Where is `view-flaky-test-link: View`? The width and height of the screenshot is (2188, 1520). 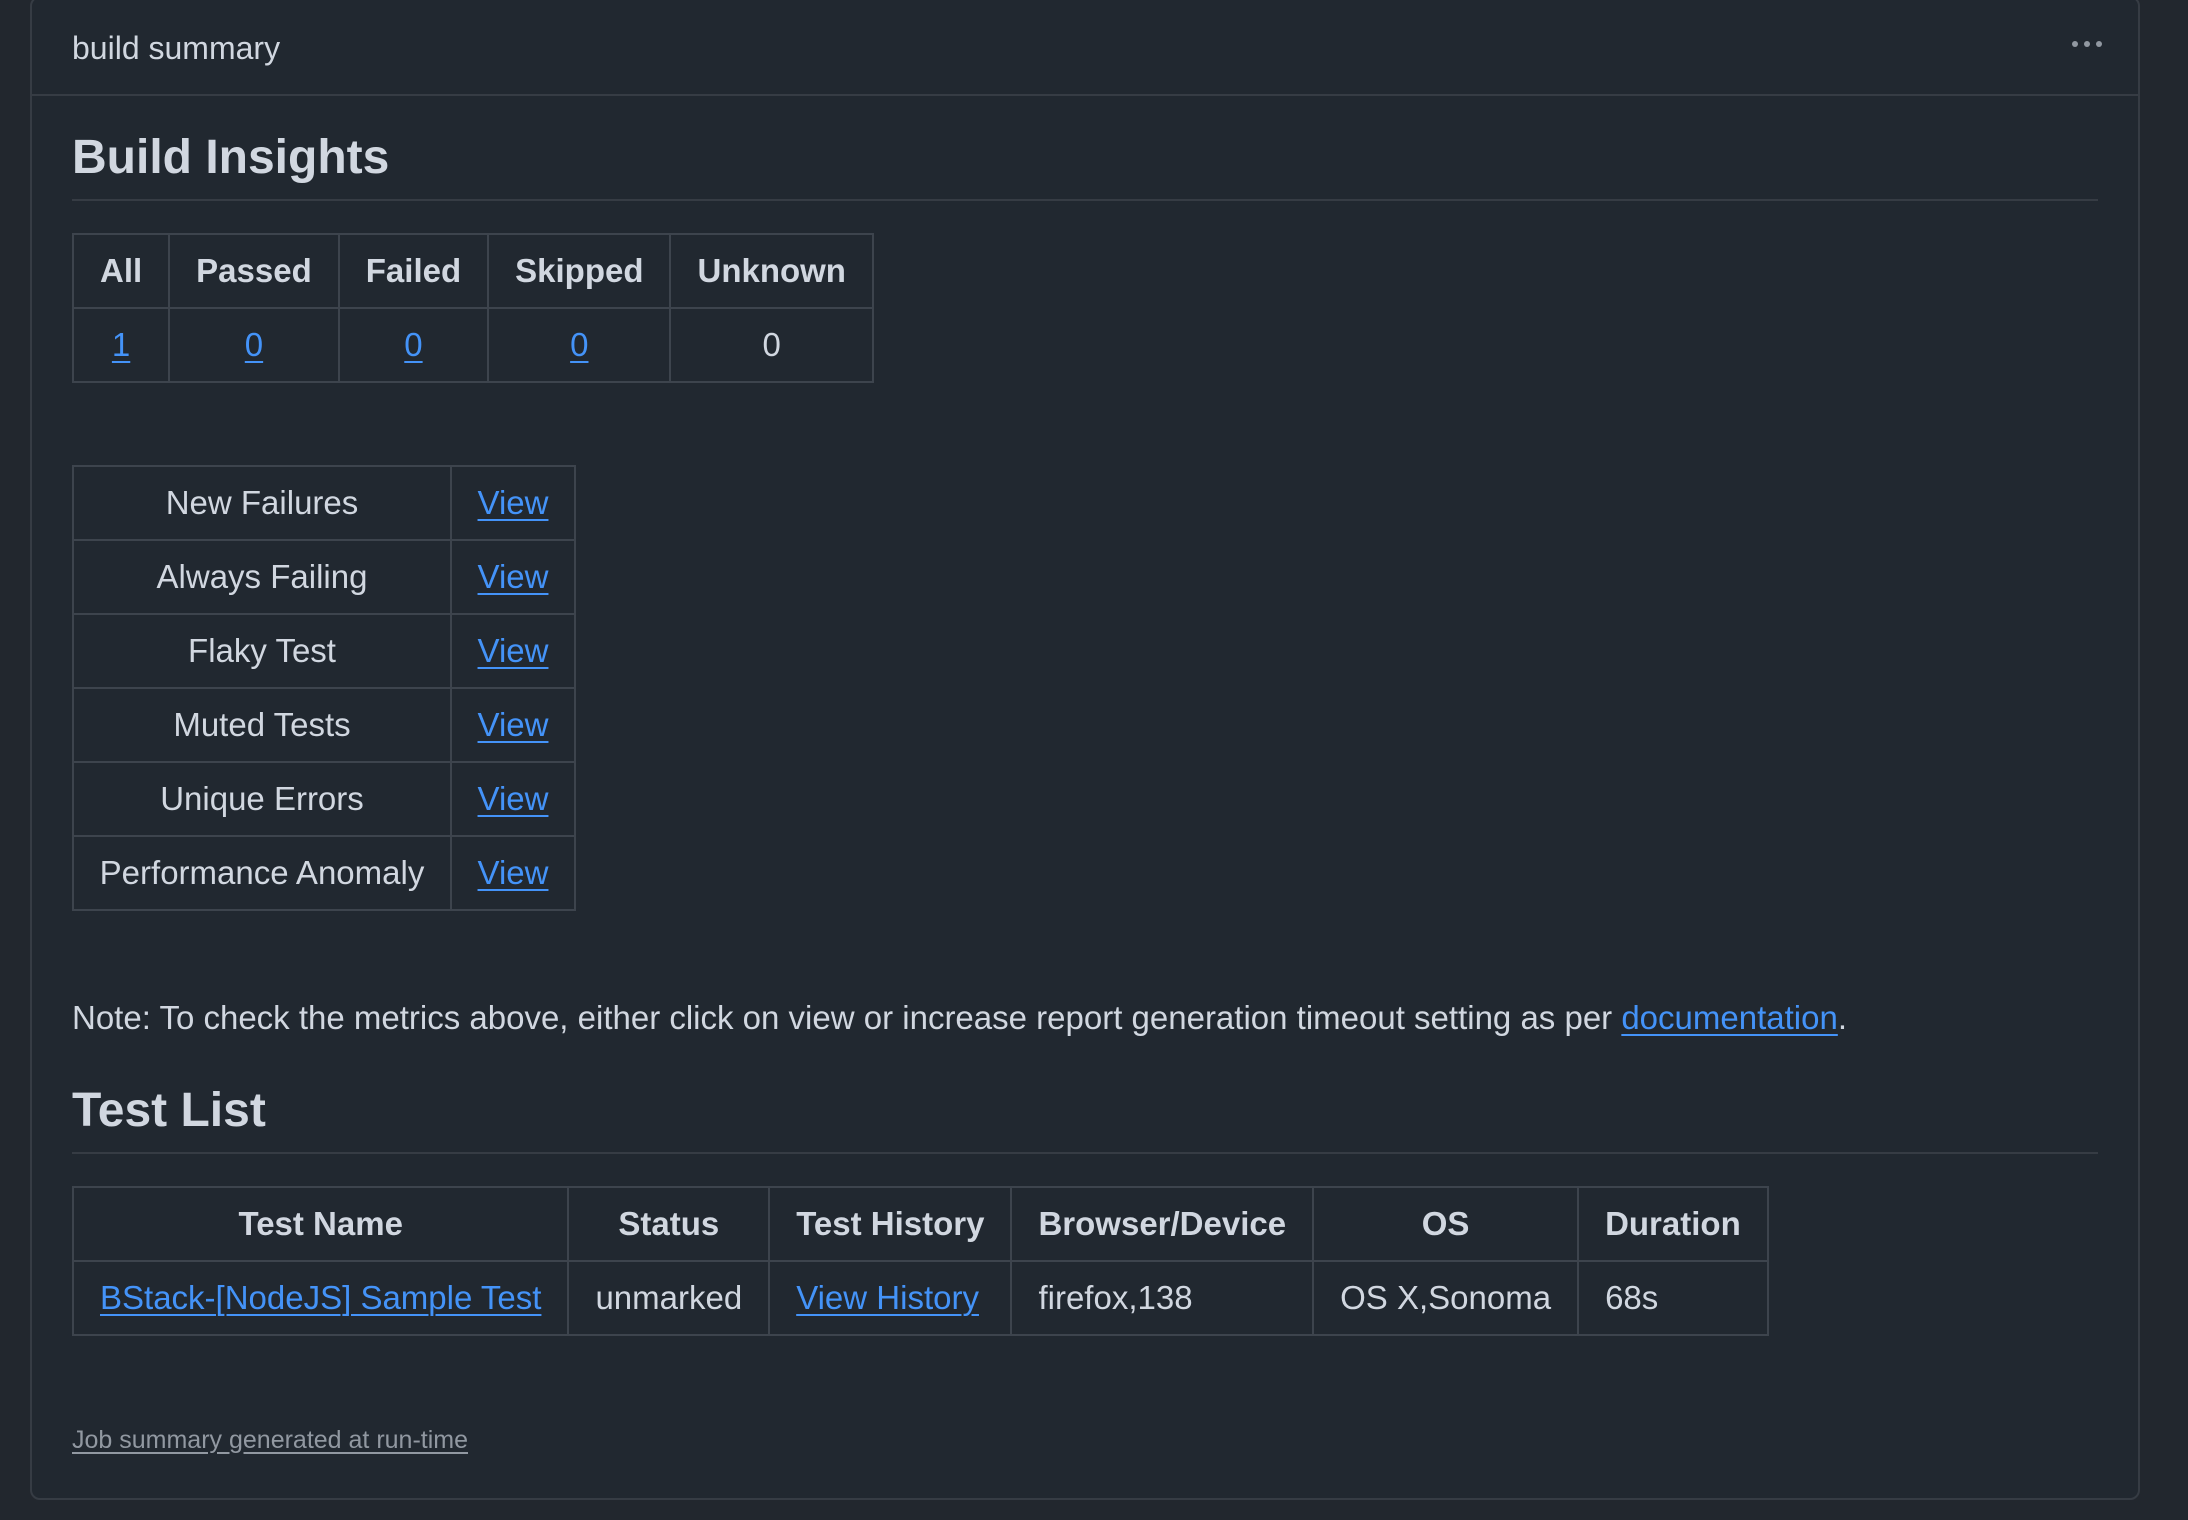 view-flaky-test-link: View is located at coordinates (513, 650).